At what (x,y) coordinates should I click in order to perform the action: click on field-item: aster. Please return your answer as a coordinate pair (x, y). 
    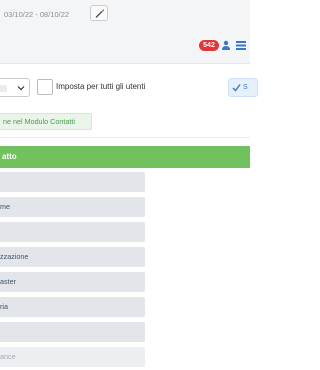
    Looking at the image, I should click on (72, 282).